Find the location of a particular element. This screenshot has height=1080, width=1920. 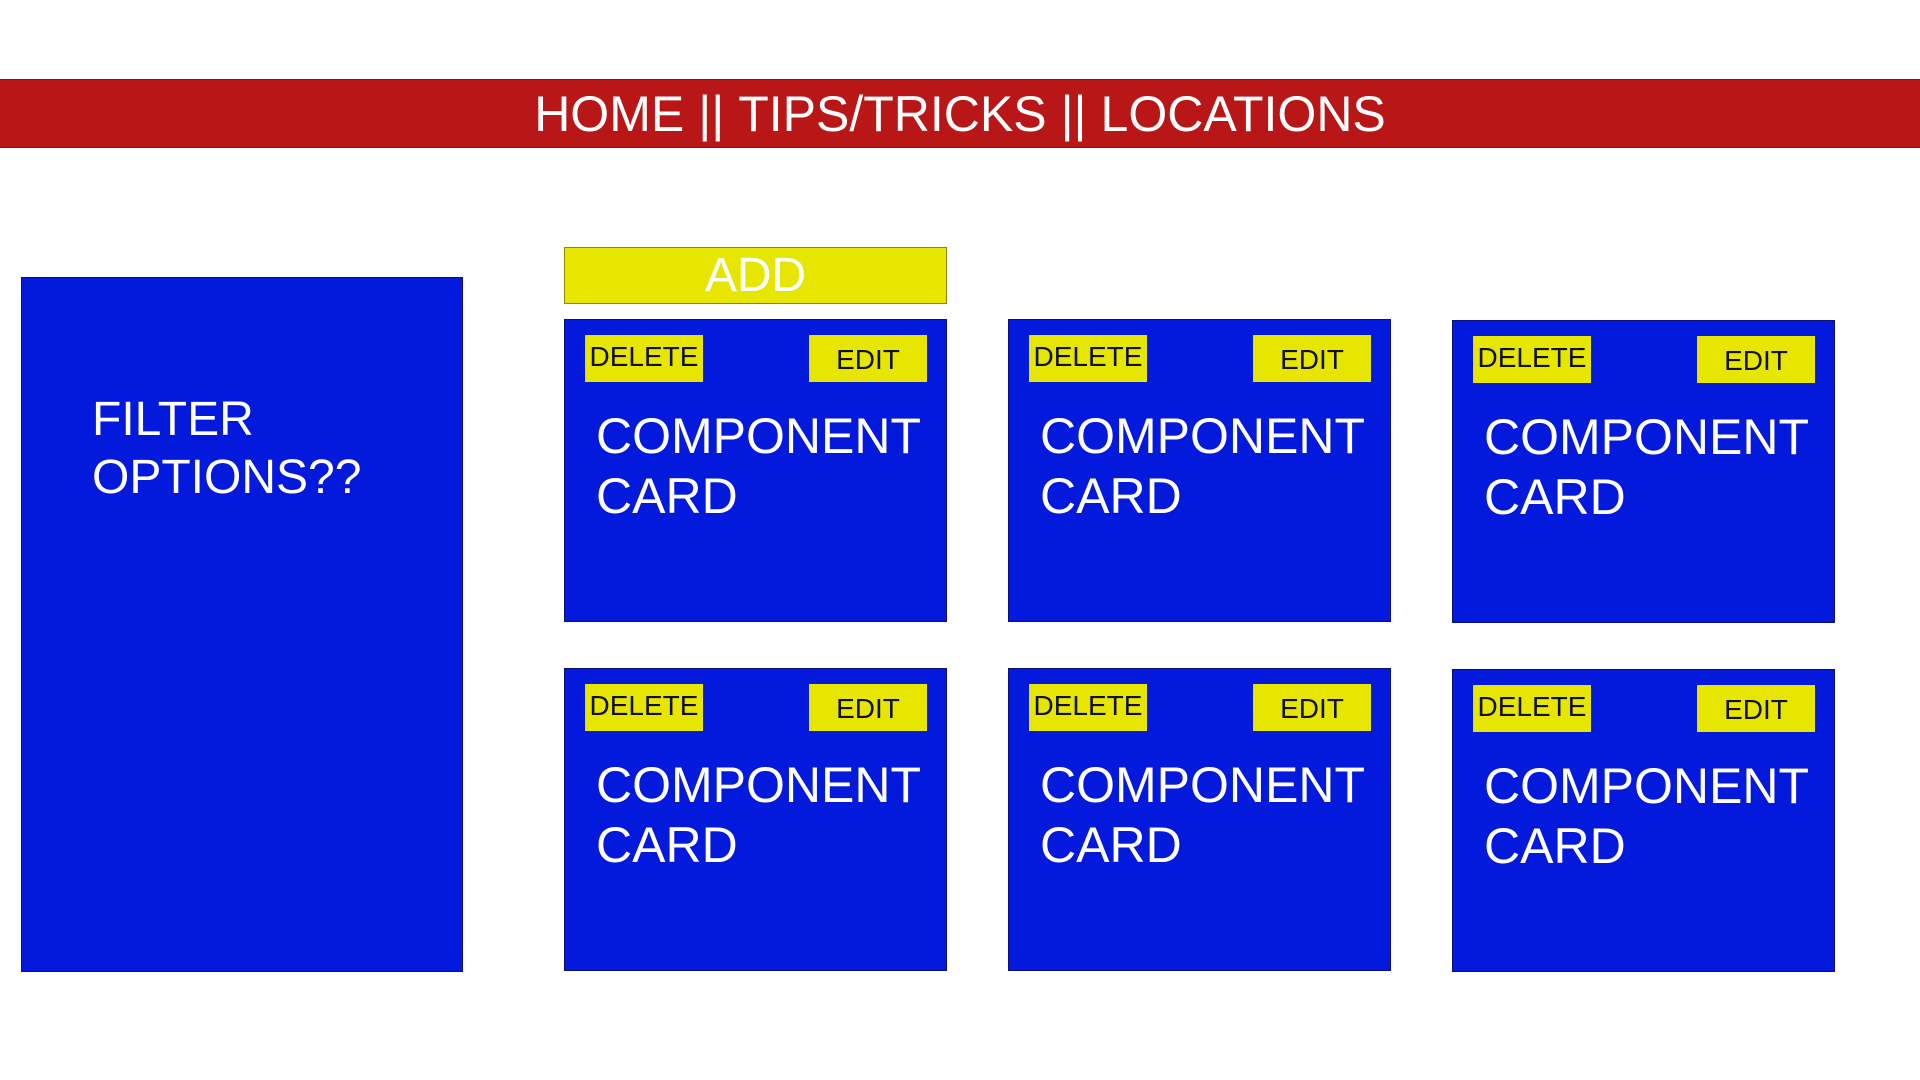

filter-options-label: FILTER OPTIONS?? is located at coordinates (227, 448).